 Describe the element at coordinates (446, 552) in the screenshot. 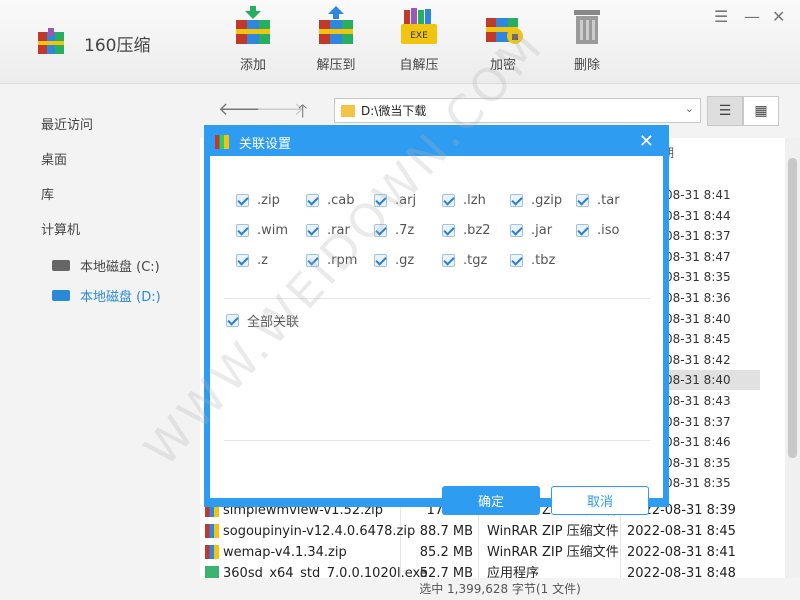

I see `file-size: 85.2 MB` at that location.